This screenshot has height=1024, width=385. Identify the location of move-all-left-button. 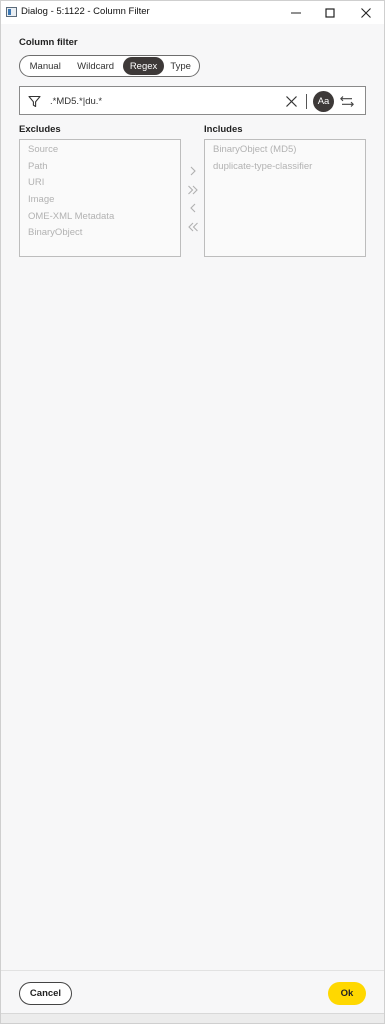
(193, 227).